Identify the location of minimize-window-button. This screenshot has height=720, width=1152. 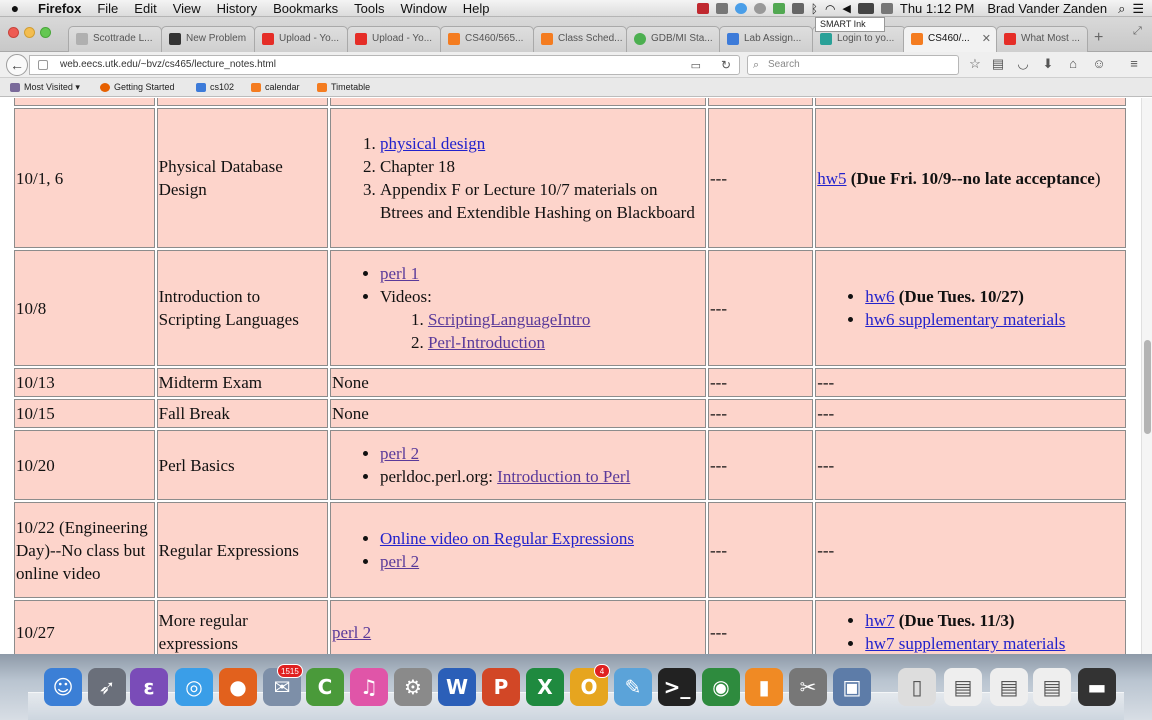
(29, 32).